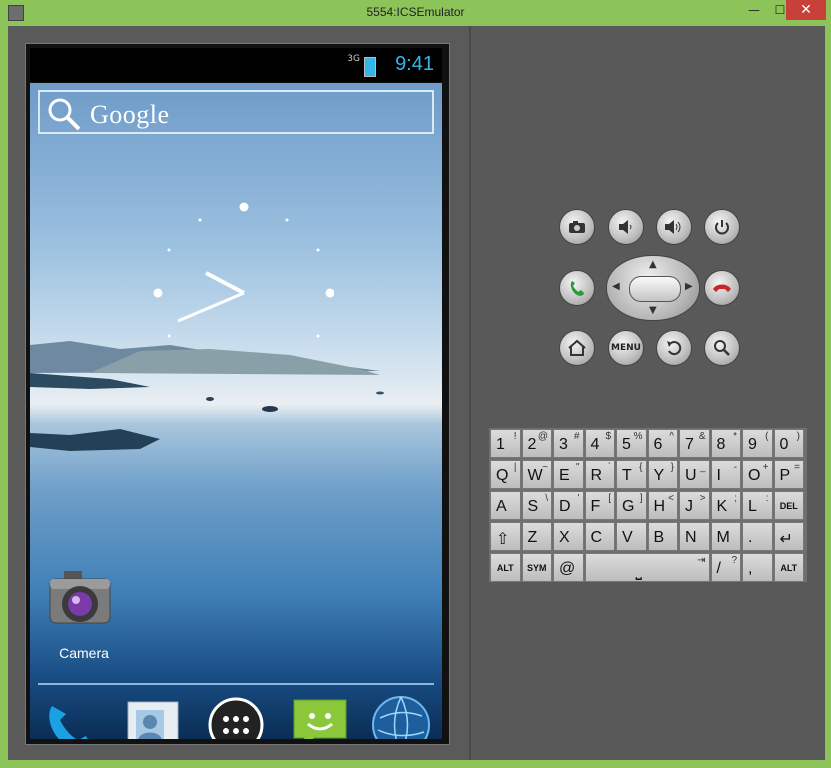  I want to click on call-green-icon, so click(577, 288).